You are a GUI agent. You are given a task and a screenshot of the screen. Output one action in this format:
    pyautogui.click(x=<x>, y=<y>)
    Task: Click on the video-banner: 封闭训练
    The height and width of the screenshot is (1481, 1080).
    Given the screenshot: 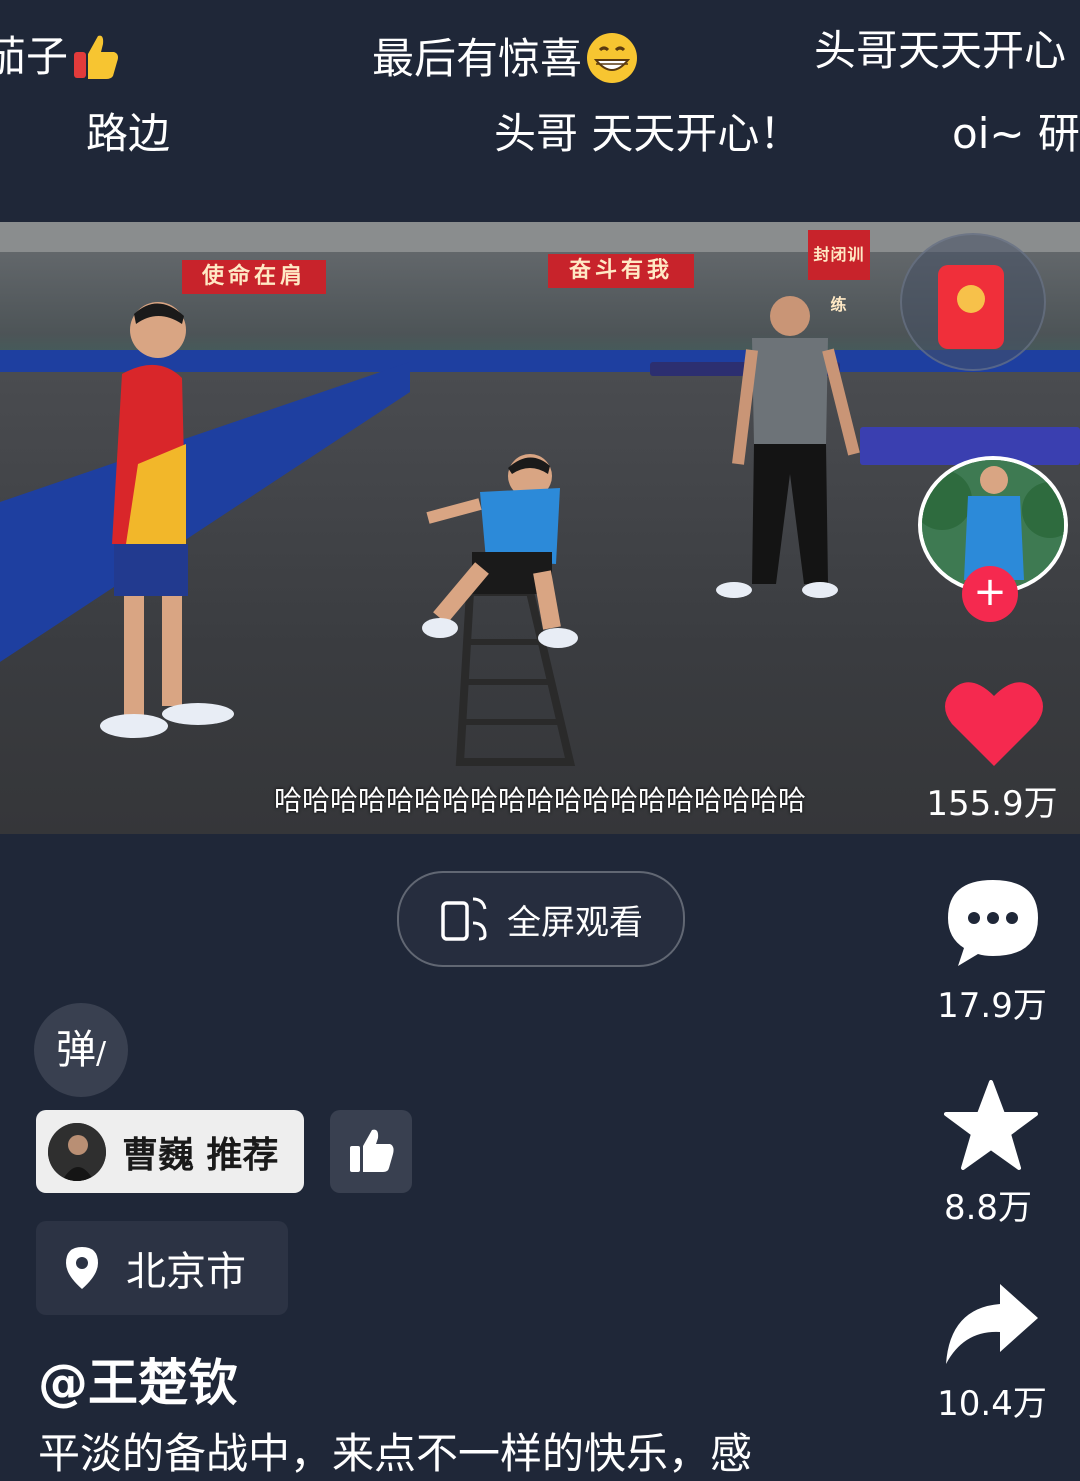 What is the action you would take?
    pyautogui.click(x=839, y=272)
    